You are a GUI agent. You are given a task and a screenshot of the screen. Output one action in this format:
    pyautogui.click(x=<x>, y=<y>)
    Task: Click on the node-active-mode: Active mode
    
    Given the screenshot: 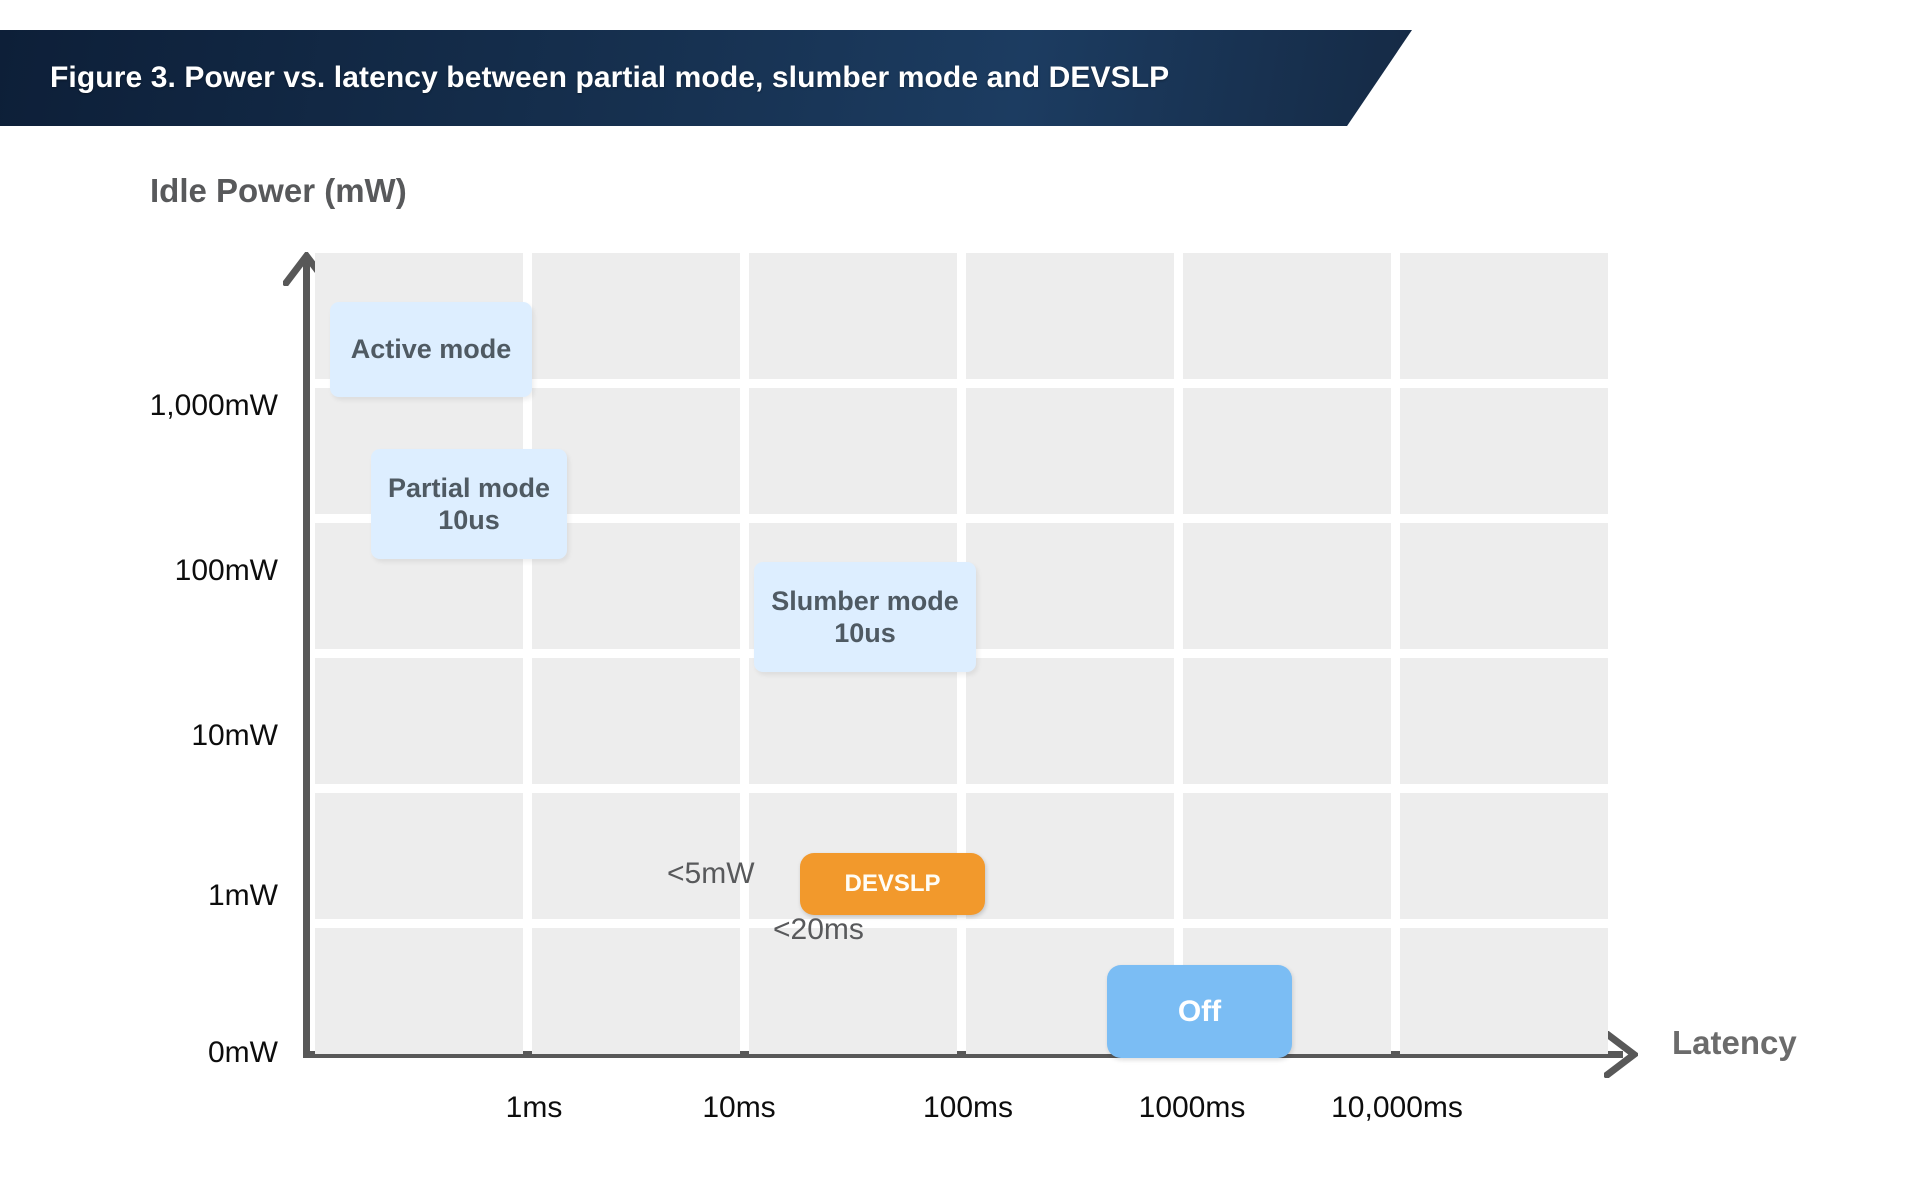 What is the action you would take?
    pyautogui.click(x=431, y=349)
    